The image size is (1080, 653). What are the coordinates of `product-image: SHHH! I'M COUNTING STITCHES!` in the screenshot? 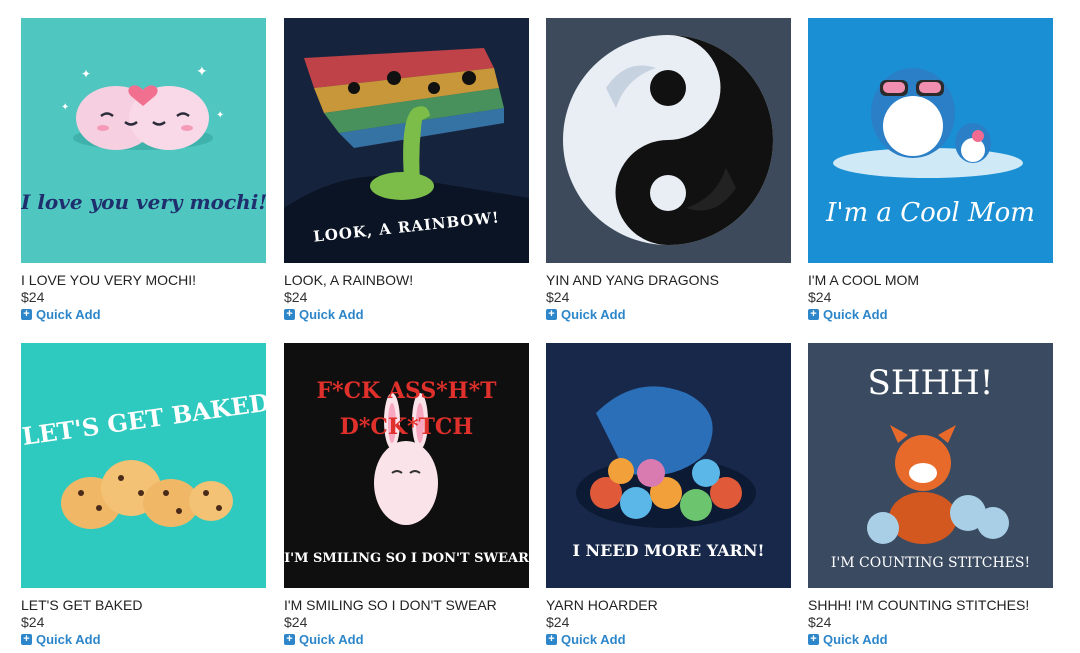 It's located at (930, 465).